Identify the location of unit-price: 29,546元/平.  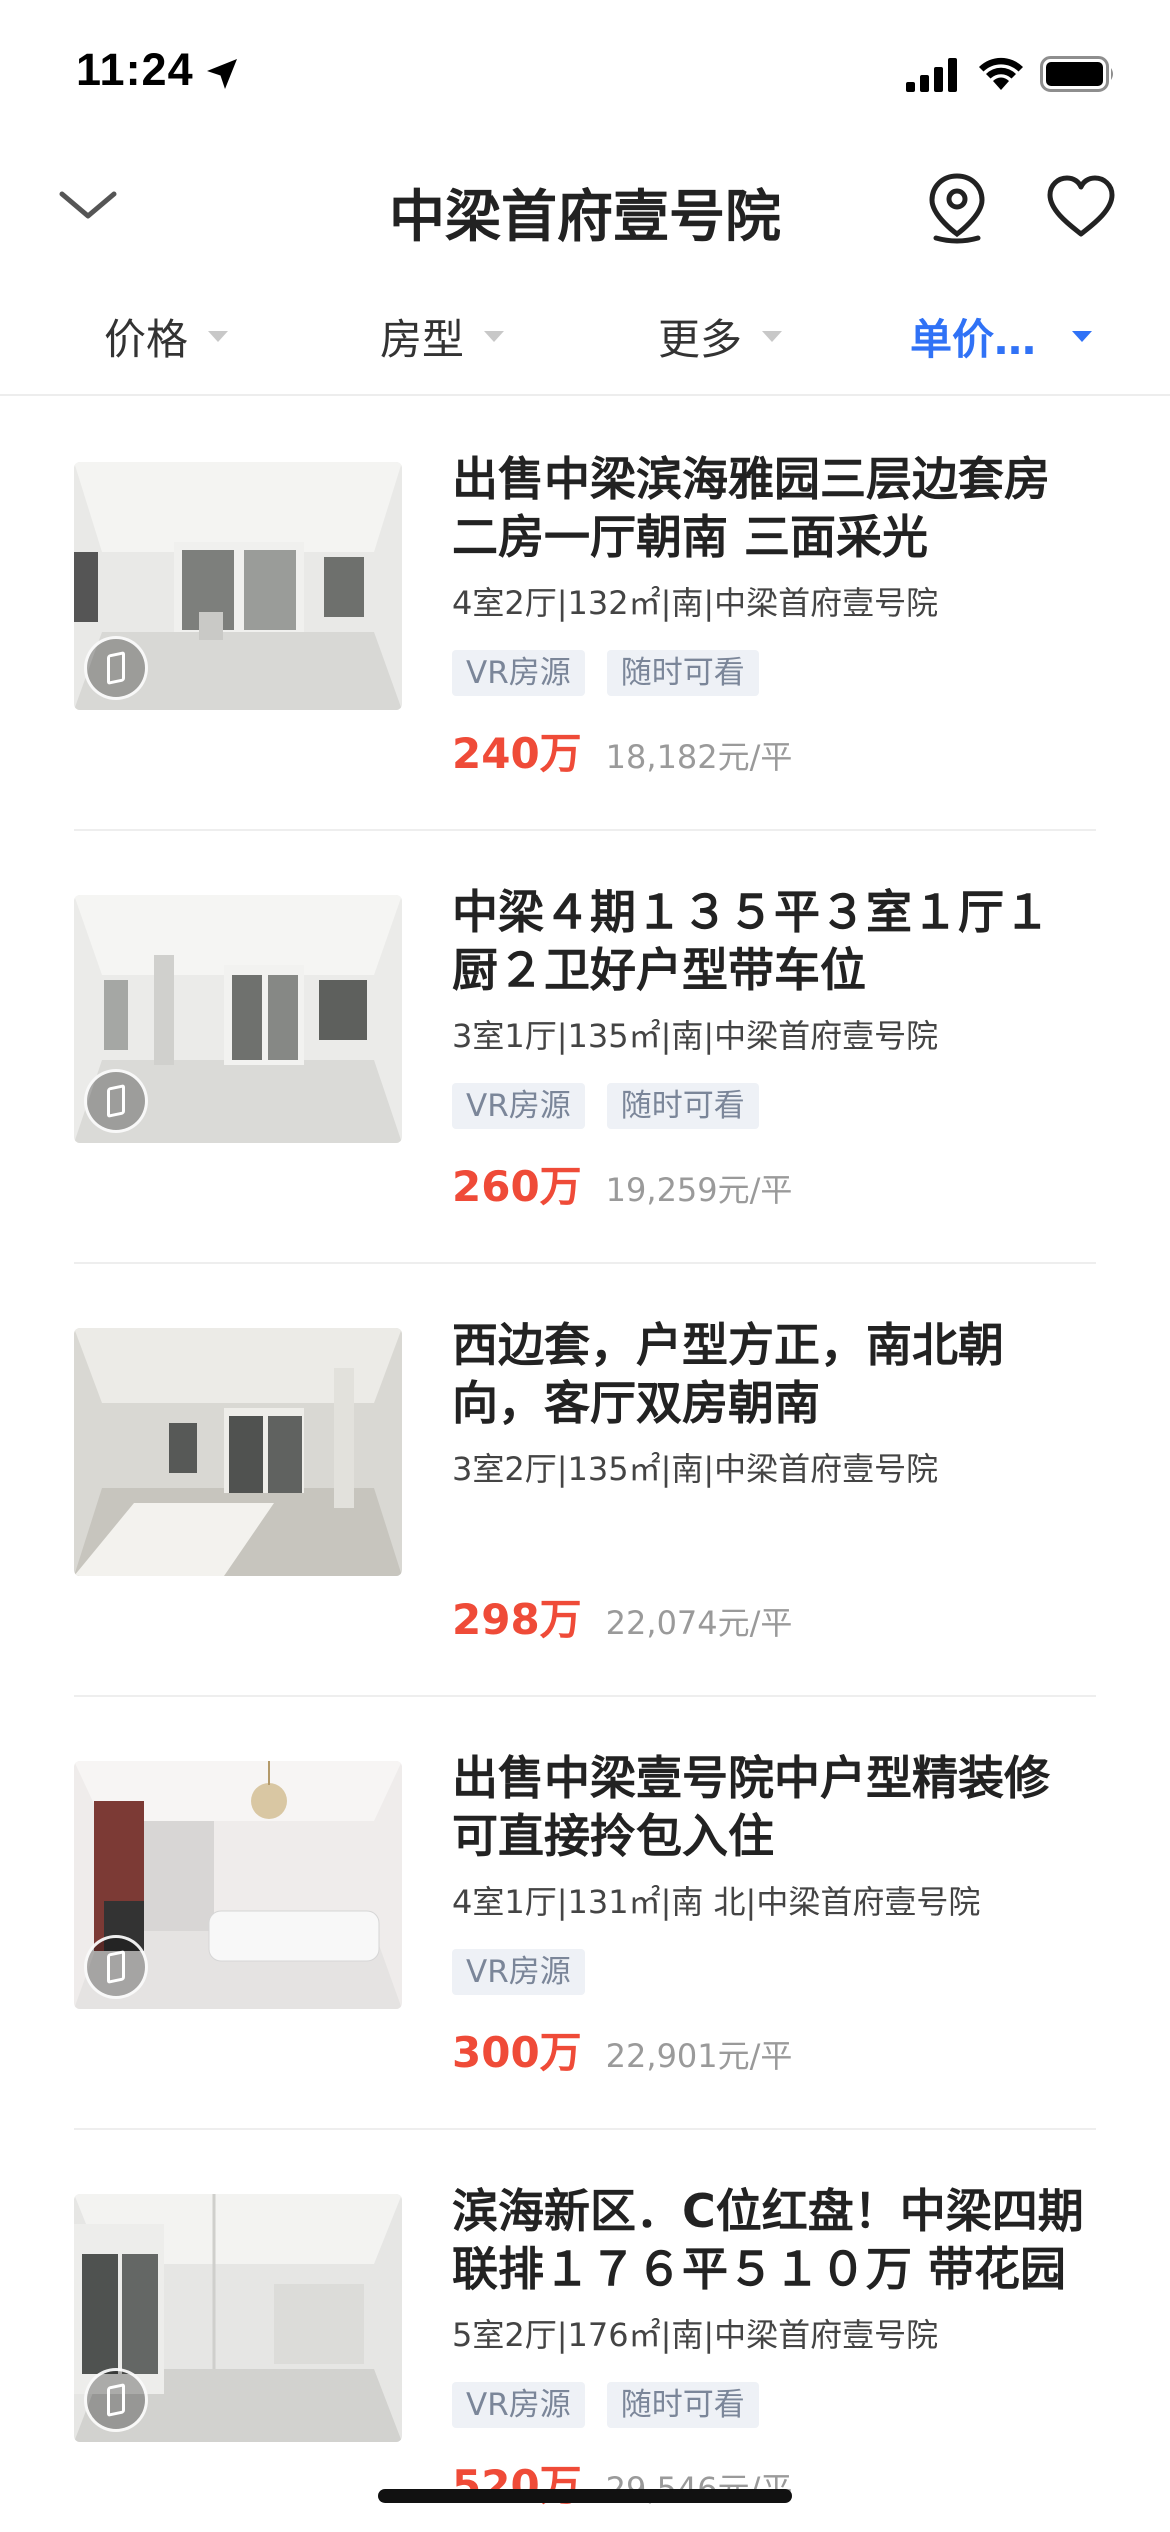
(699, 2487).